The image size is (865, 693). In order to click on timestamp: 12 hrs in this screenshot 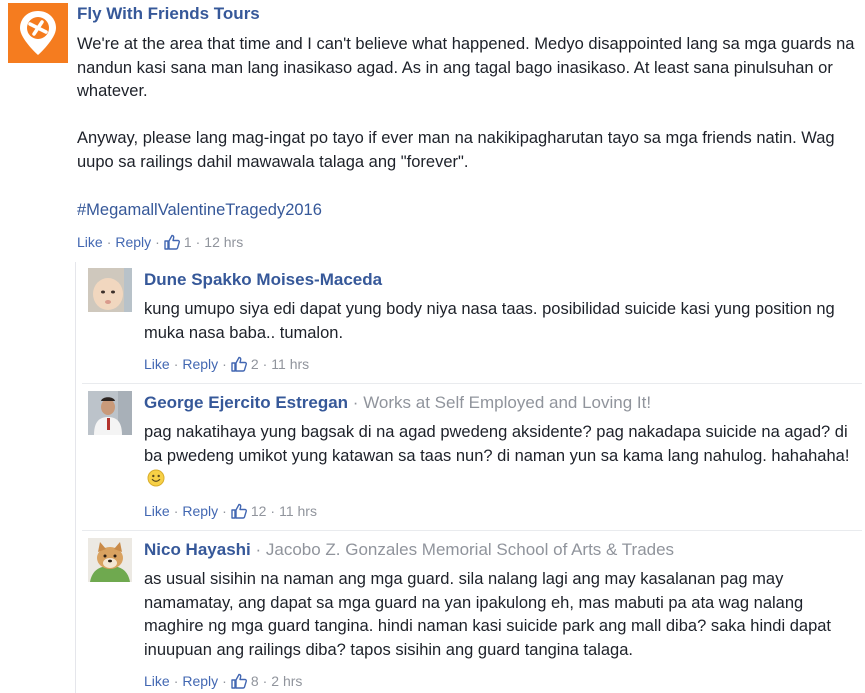, I will do `click(223, 242)`.